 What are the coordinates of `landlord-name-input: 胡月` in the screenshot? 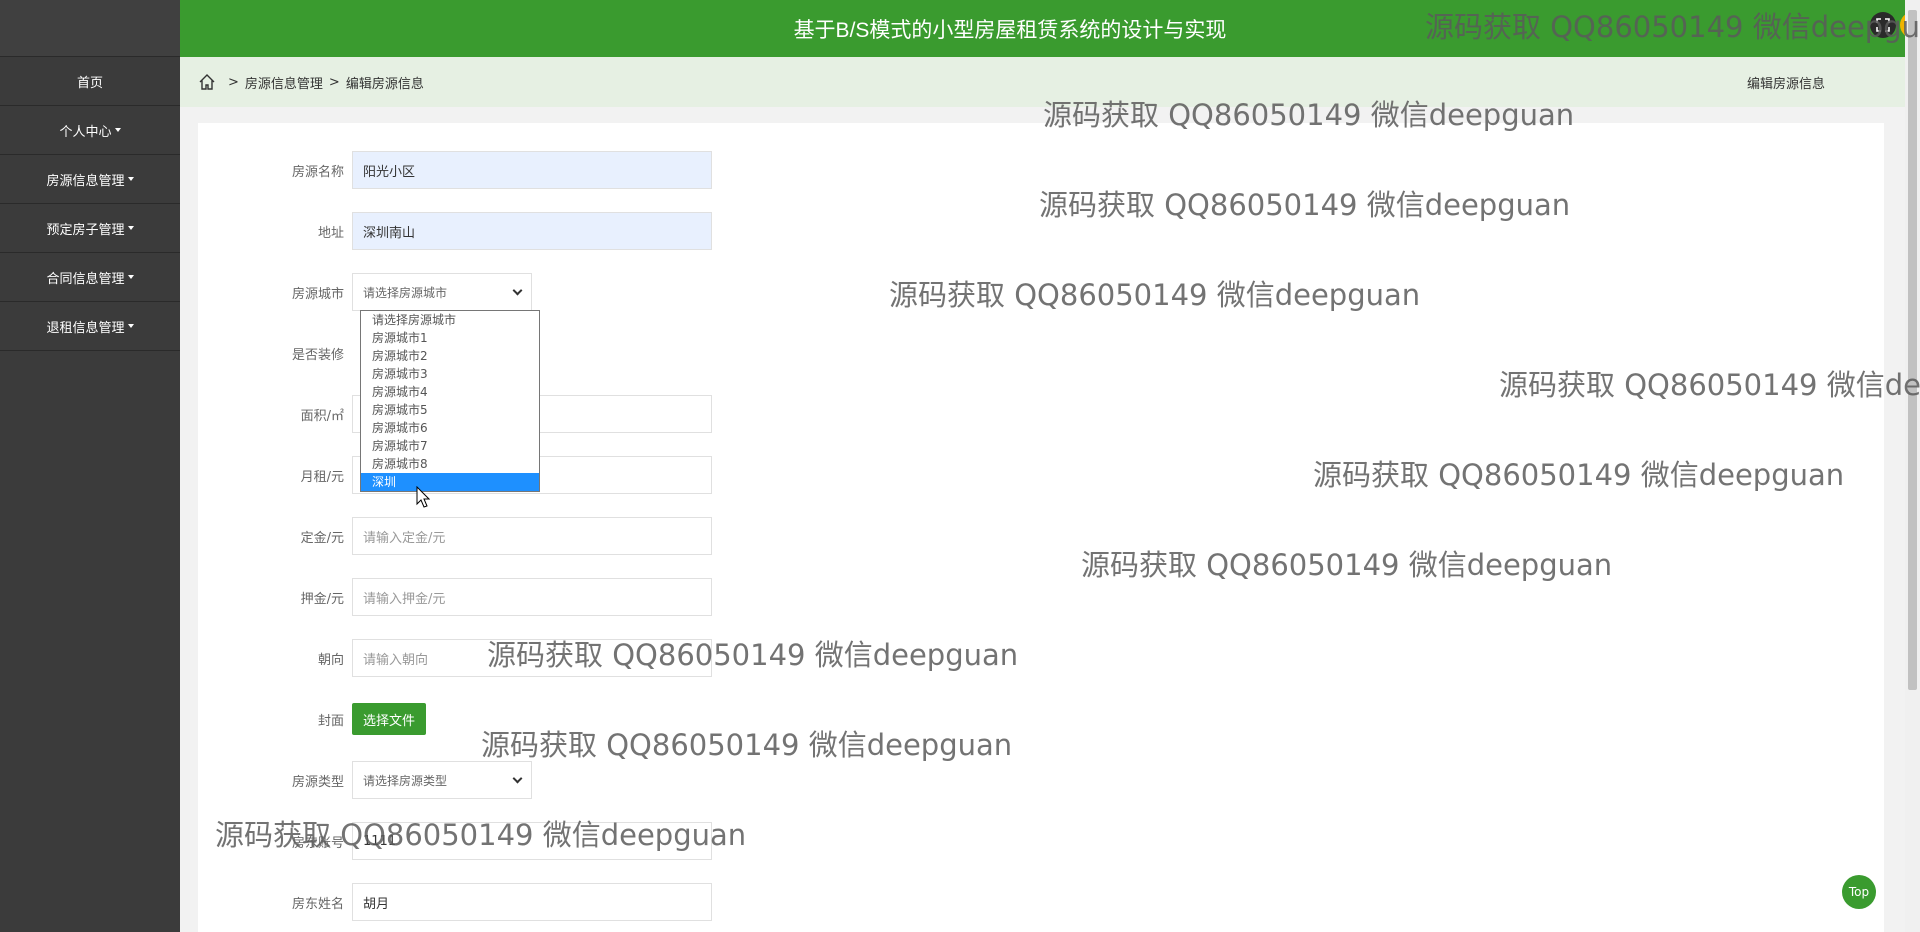 It's located at (532, 902).